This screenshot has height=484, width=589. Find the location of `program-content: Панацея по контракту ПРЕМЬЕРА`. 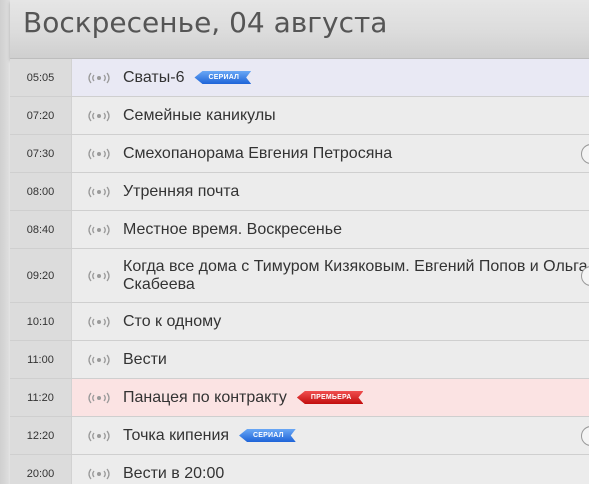

program-content: Панацея по контракту ПРЕМЬЕРА is located at coordinates (330, 397).